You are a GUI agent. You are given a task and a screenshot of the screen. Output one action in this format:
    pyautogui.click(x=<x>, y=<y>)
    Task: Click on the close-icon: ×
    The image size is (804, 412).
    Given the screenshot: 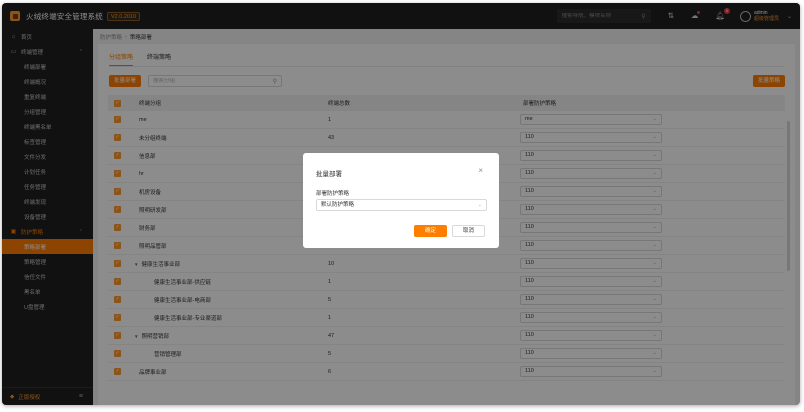 What is the action you would take?
    pyautogui.click(x=480, y=170)
    